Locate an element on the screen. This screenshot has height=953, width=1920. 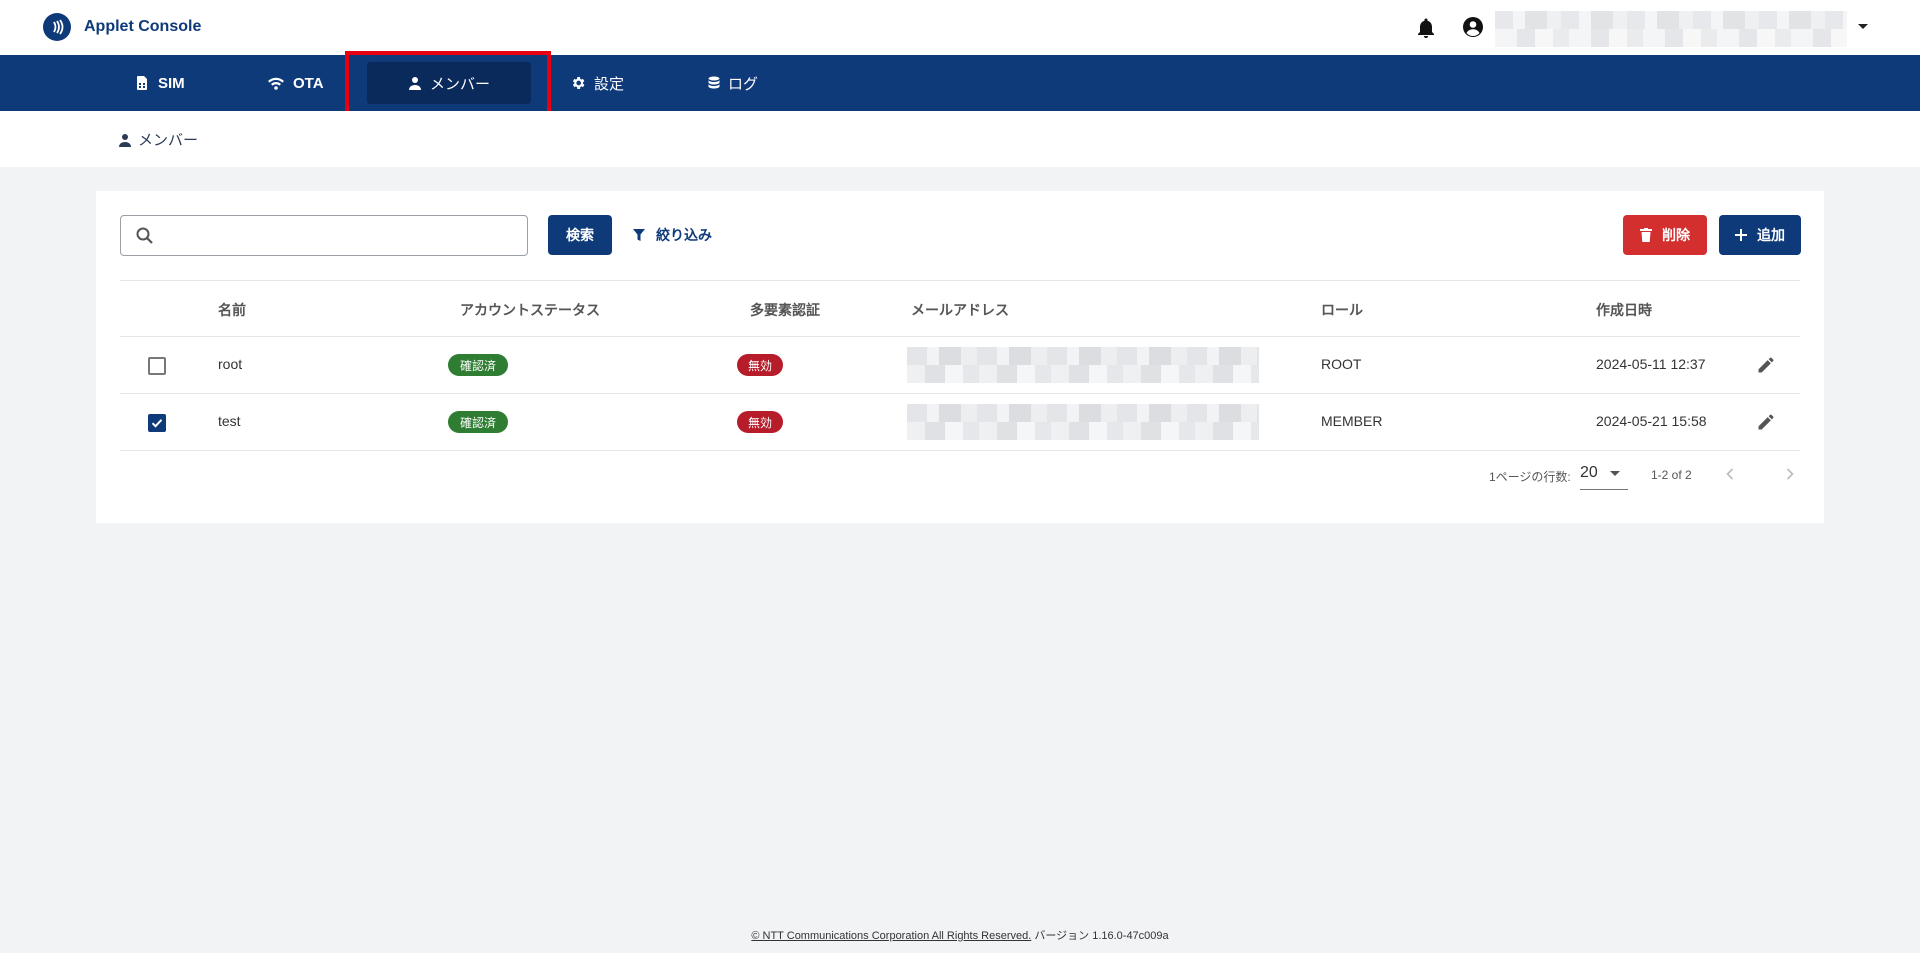
cell-role: ROOT is located at coordinates (1341, 364).